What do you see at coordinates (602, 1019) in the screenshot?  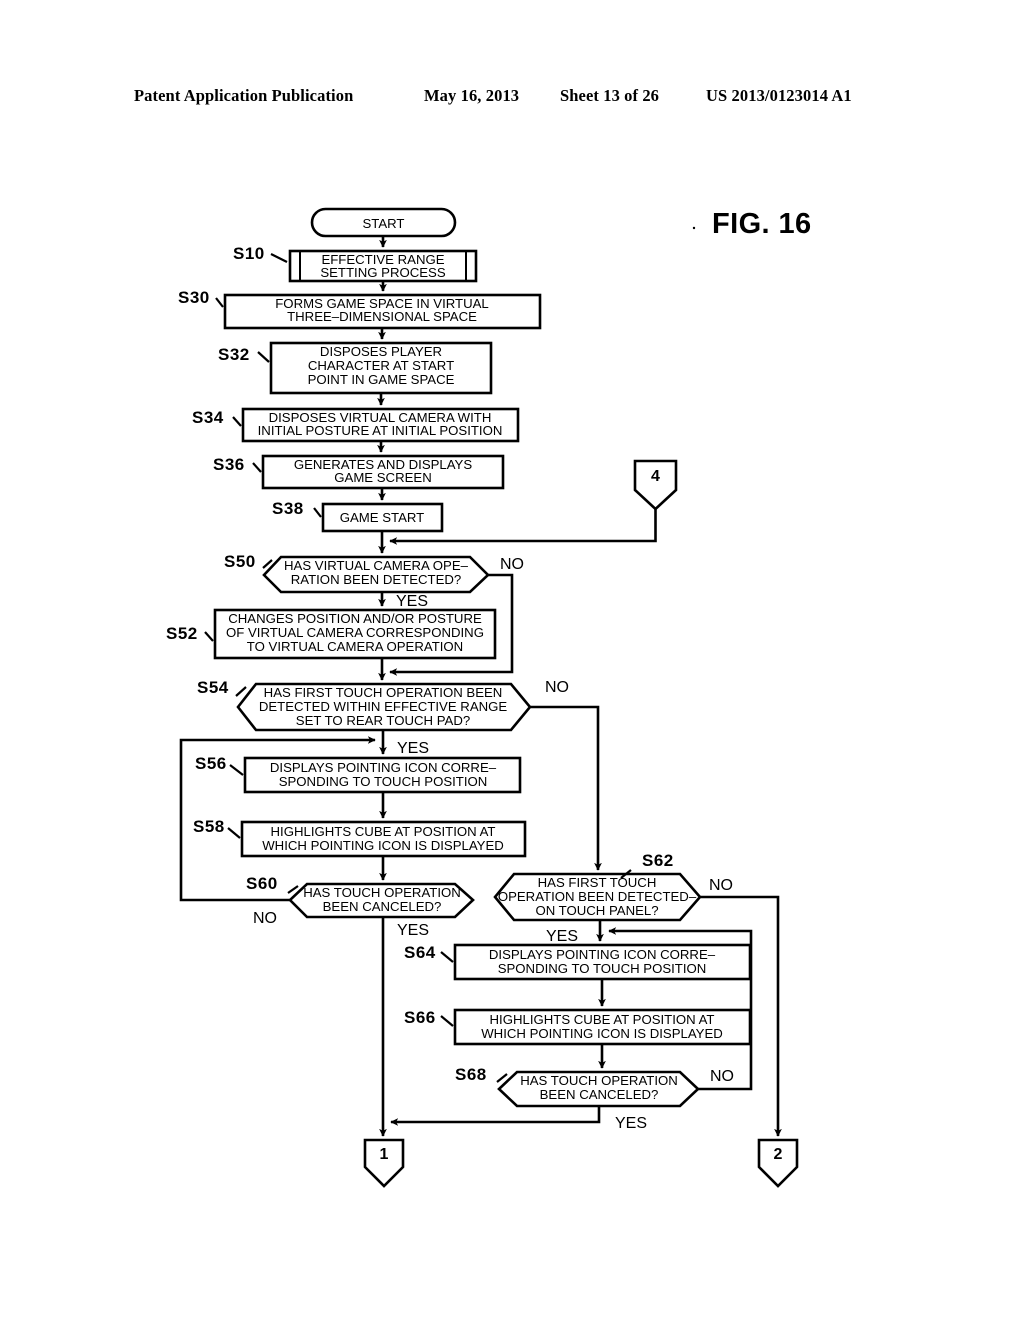 I see `node-s66-line1: HIGHLIGHTS CUBE AT POSITION AT` at bounding box center [602, 1019].